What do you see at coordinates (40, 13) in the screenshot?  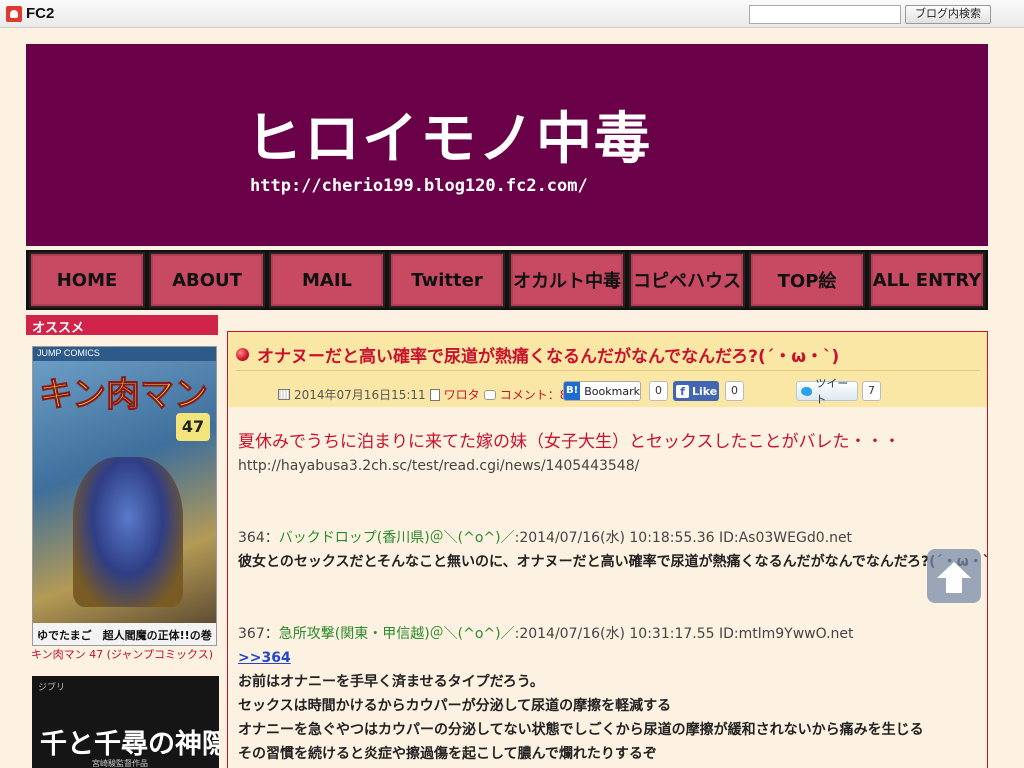 I see `fc2-logo-text: FC2` at bounding box center [40, 13].